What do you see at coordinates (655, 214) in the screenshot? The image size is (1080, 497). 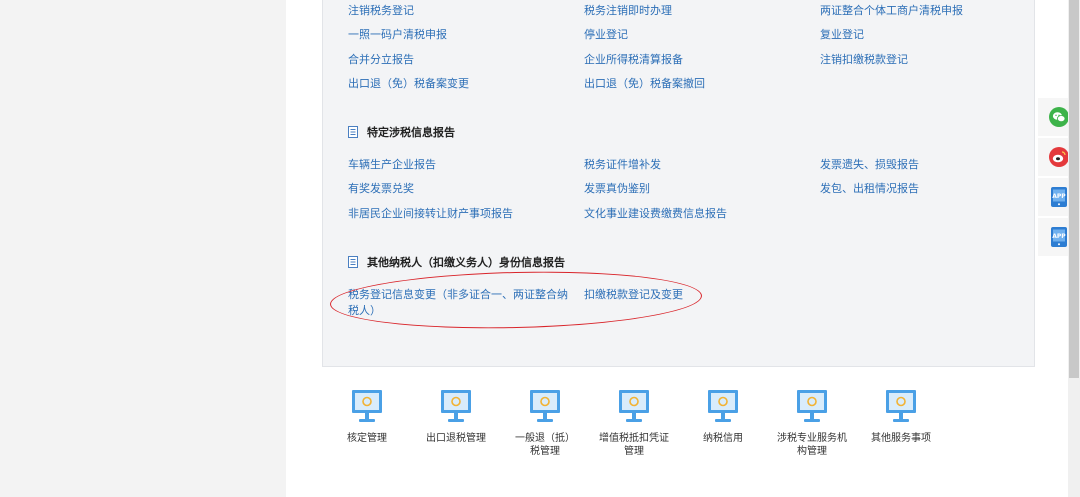 I see `link-cultural-fee-report: 文化事业建设费缴费信息报告` at bounding box center [655, 214].